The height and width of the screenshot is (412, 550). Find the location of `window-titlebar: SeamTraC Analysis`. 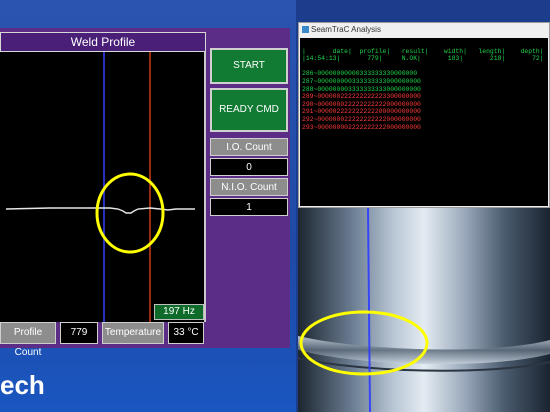

window-titlebar: SeamTraC Analysis is located at coordinates (424, 30).